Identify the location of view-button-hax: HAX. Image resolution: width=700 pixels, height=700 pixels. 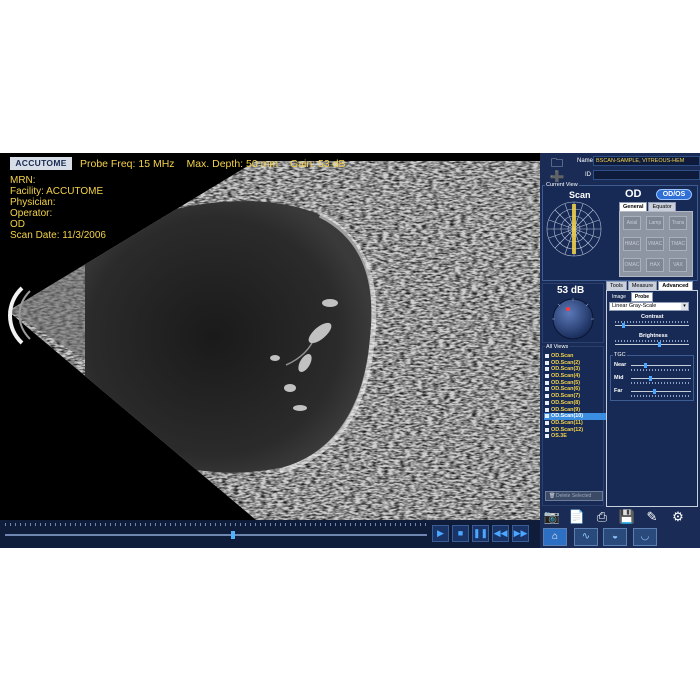
(655, 265).